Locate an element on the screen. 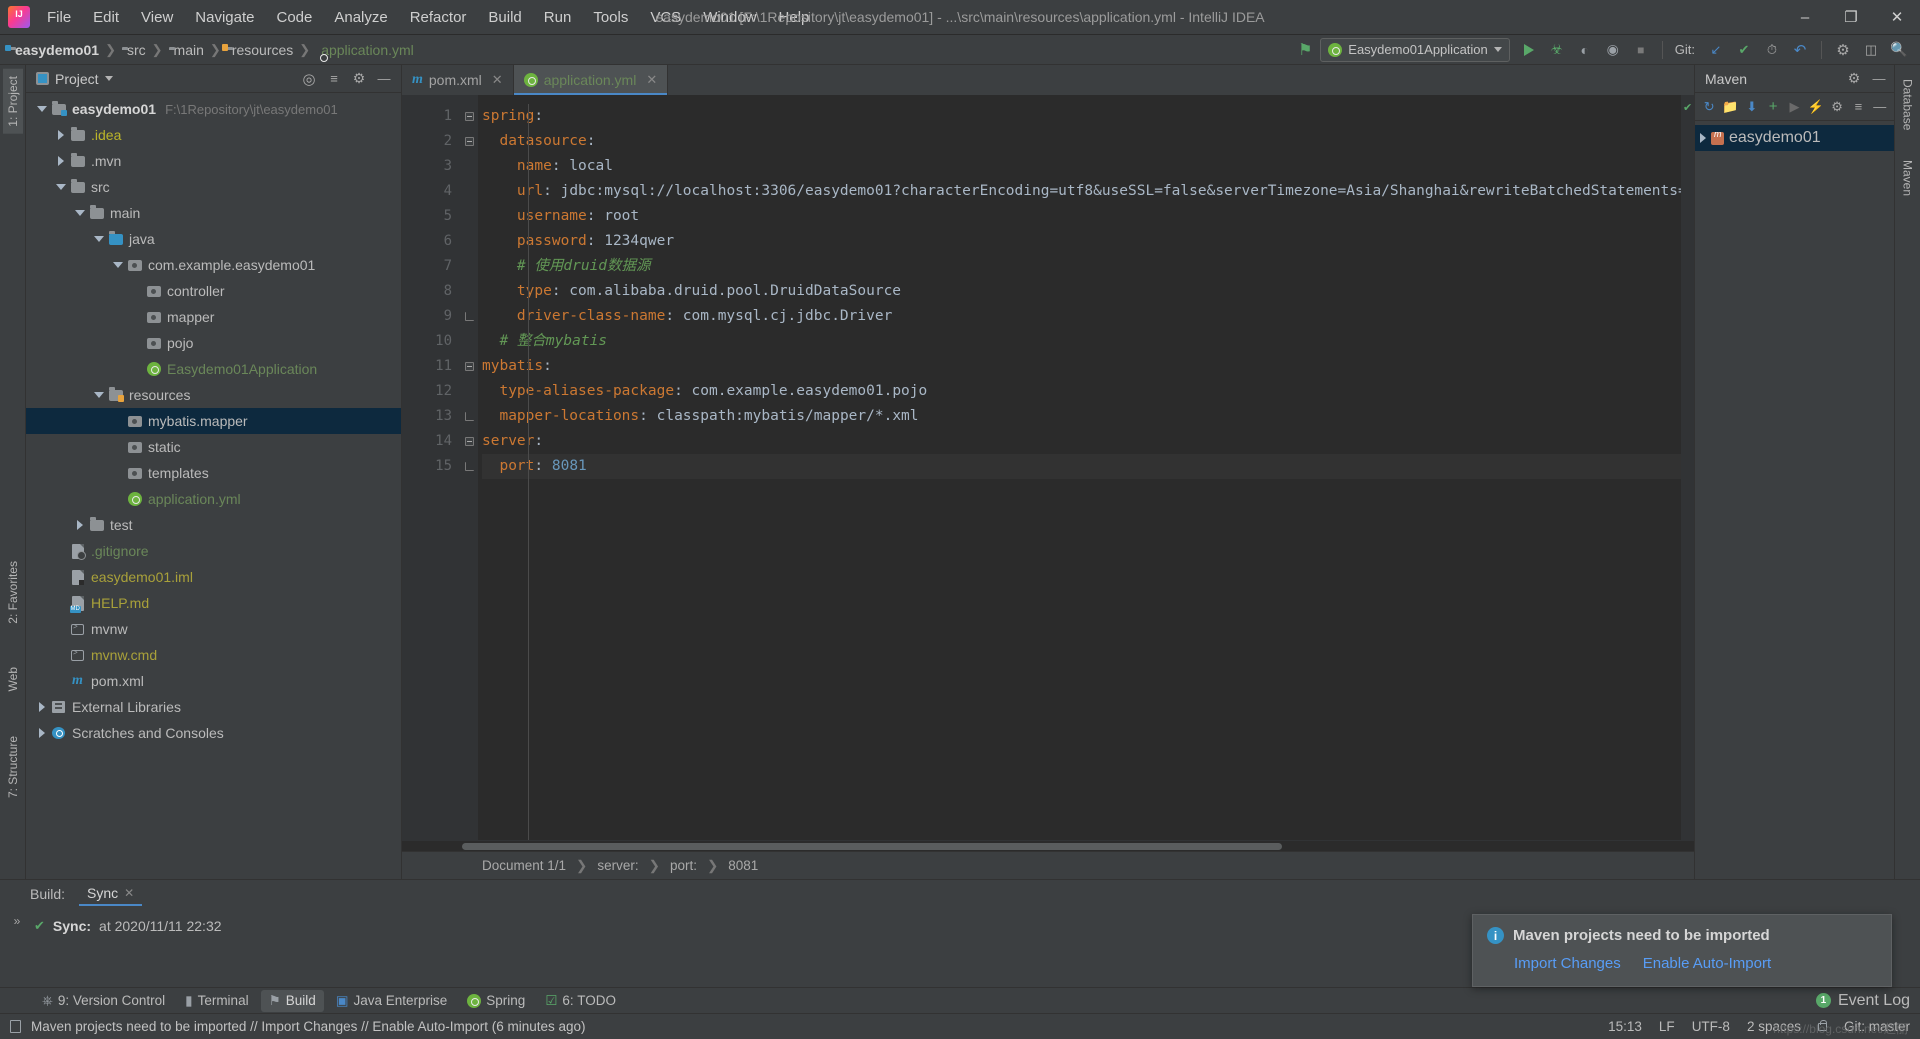  rail-item-favorites: 2: Favorites is located at coordinates (13, 592).